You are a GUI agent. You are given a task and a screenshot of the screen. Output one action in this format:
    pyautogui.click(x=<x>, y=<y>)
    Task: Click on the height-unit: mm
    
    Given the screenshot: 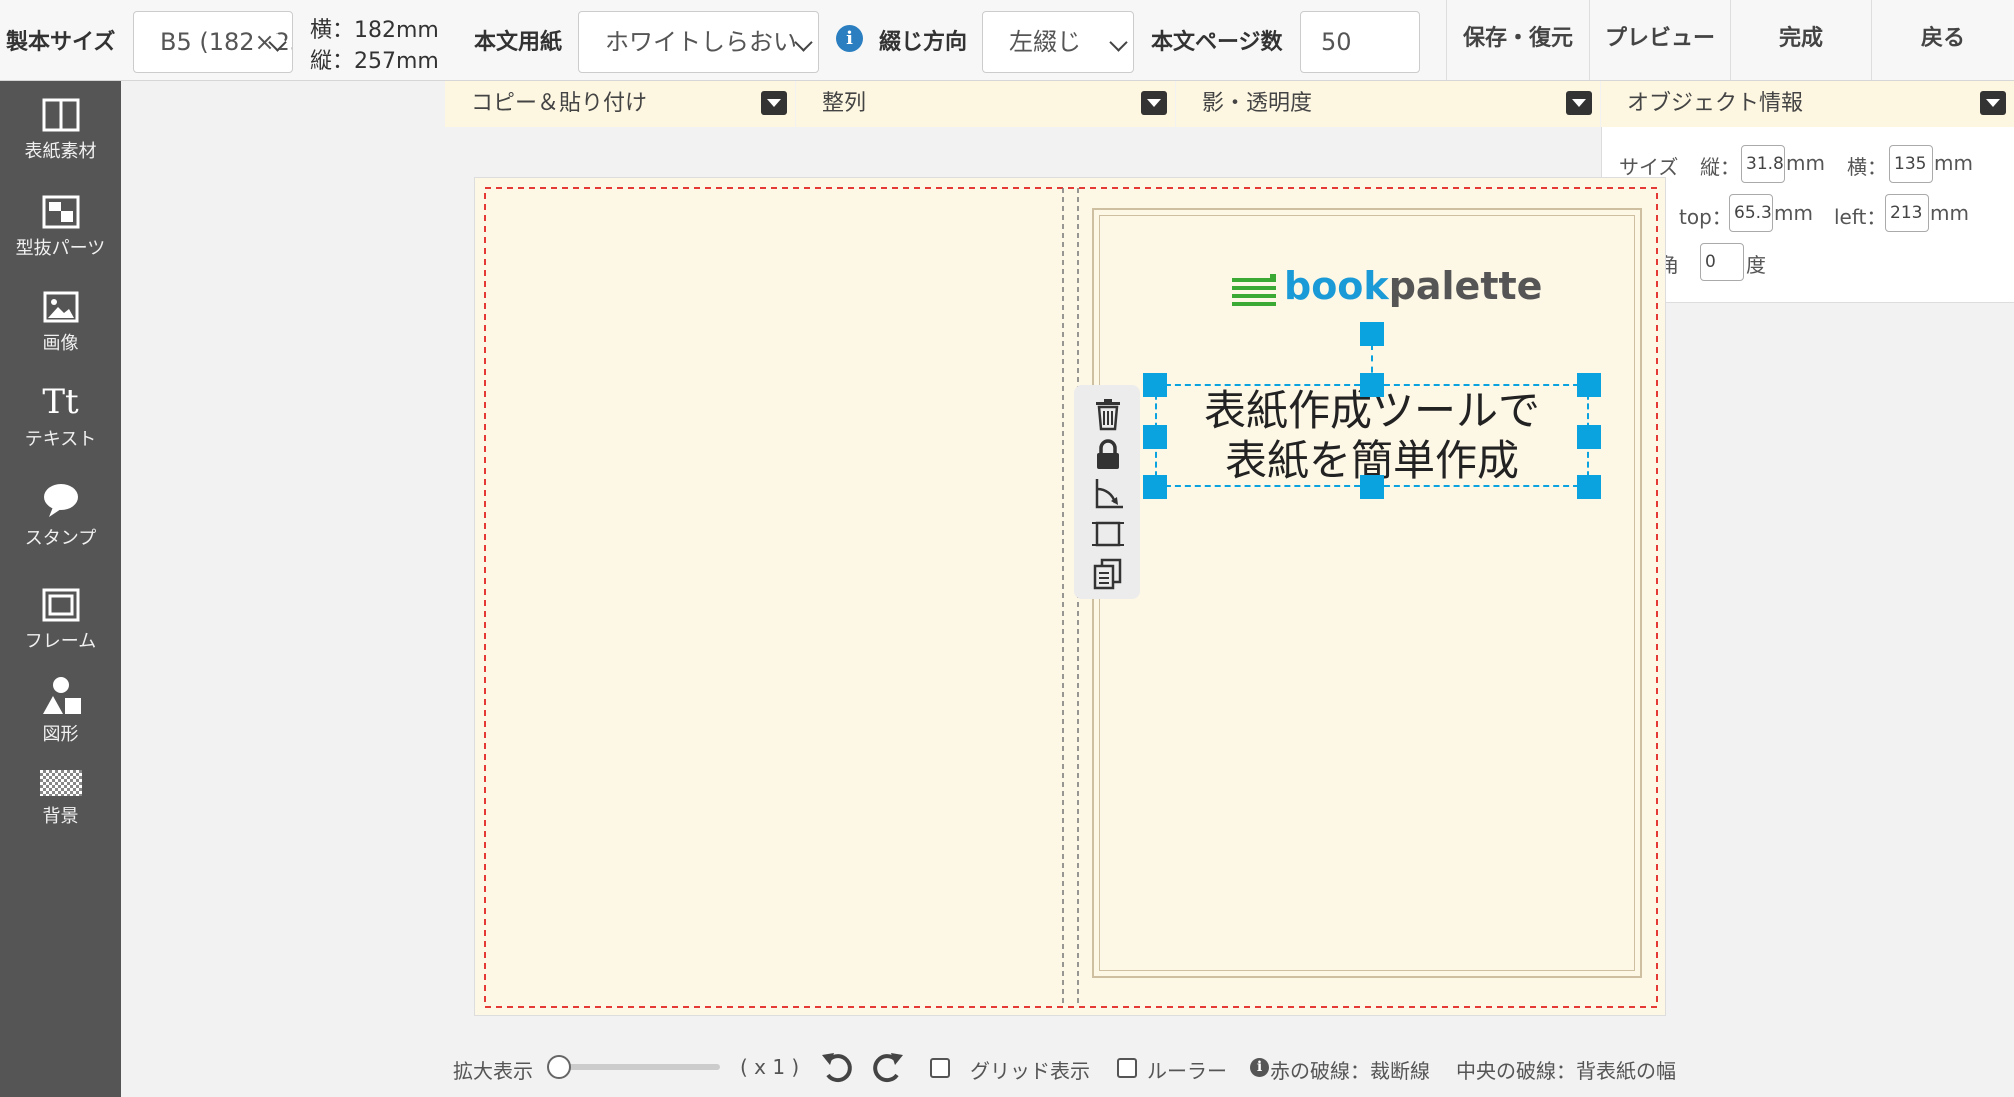 What is the action you would take?
    pyautogui.click(x=1805, y=163)
    